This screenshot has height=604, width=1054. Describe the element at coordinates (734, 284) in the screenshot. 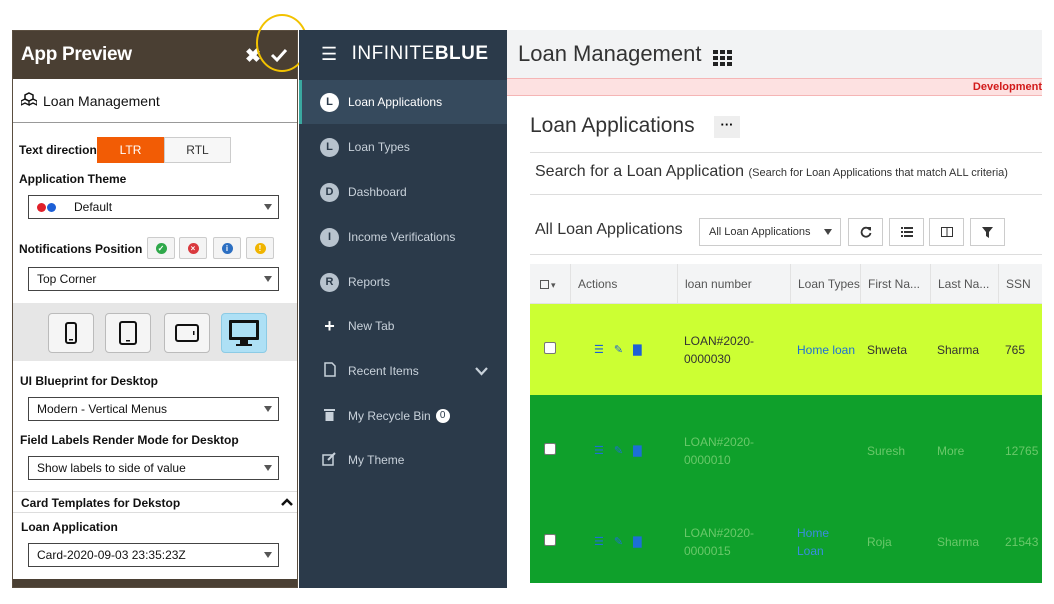

I see `column-header-loan-number: loan number` at that location.